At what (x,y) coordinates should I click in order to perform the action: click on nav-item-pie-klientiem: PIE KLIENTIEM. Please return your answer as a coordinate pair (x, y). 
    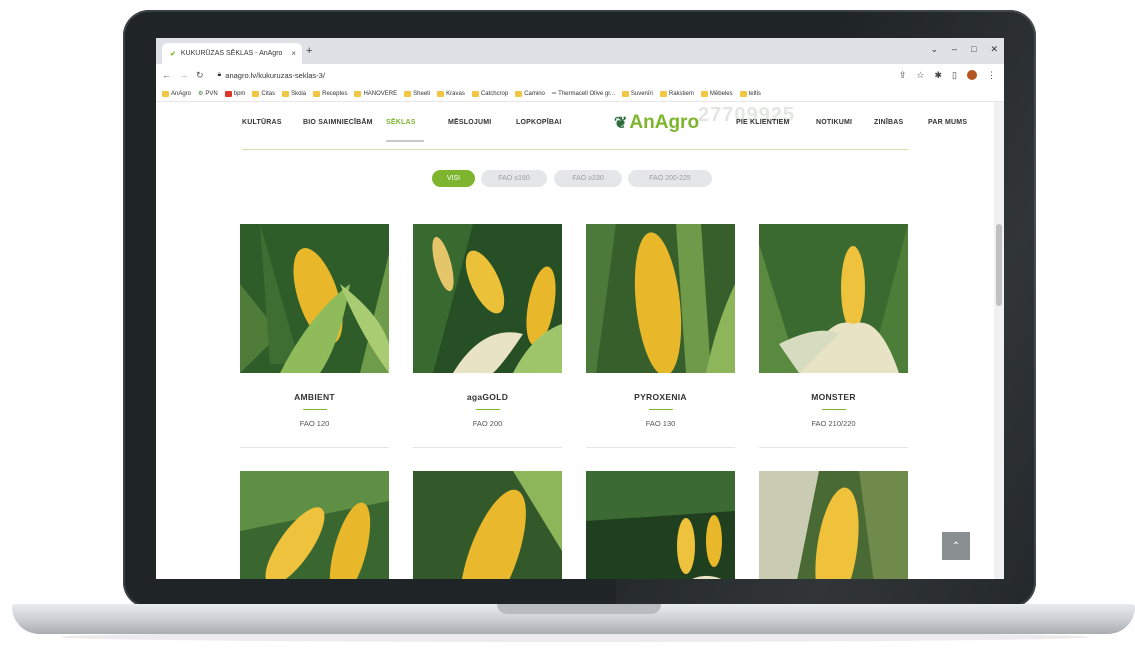
    Looking at the image, I should click on (763, 122).